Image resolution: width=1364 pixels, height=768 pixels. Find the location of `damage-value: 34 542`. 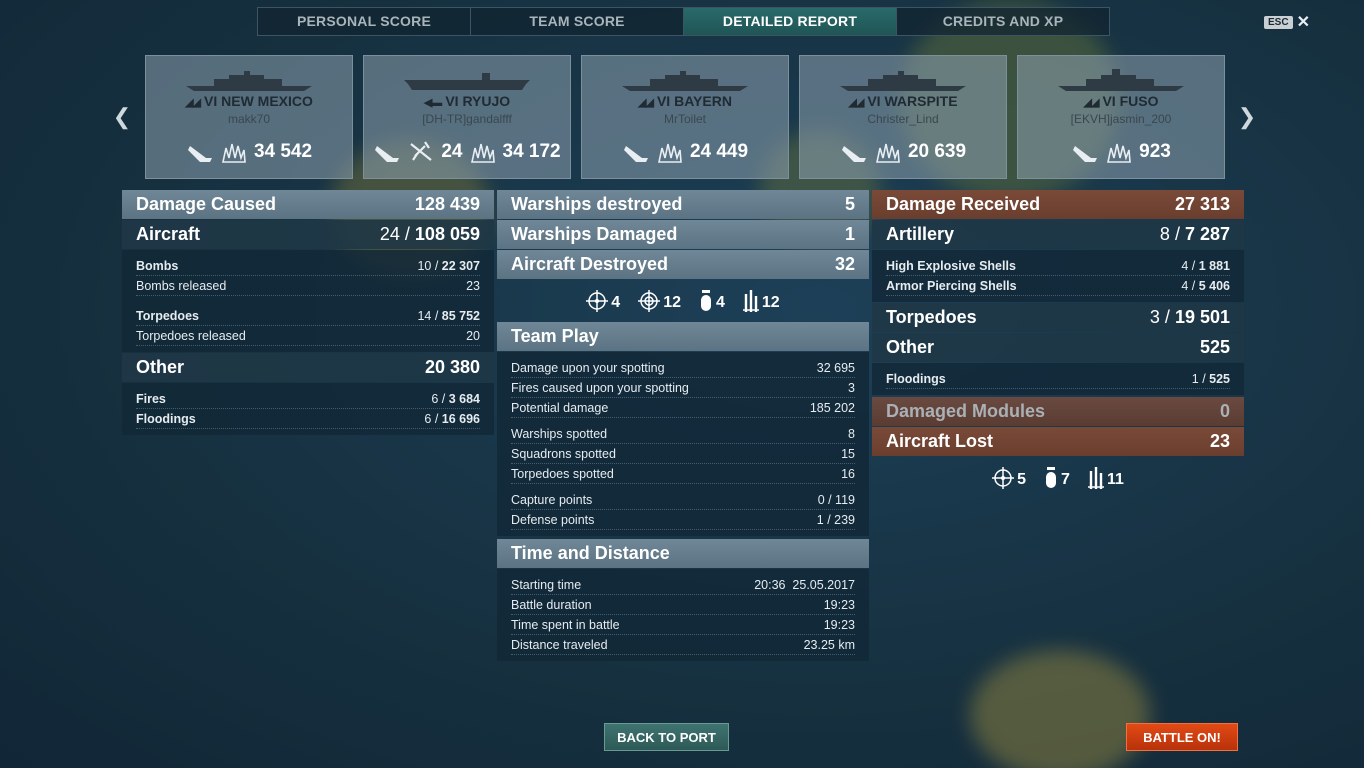

damage-value: 34 542 is located at coordinates (283, 151).